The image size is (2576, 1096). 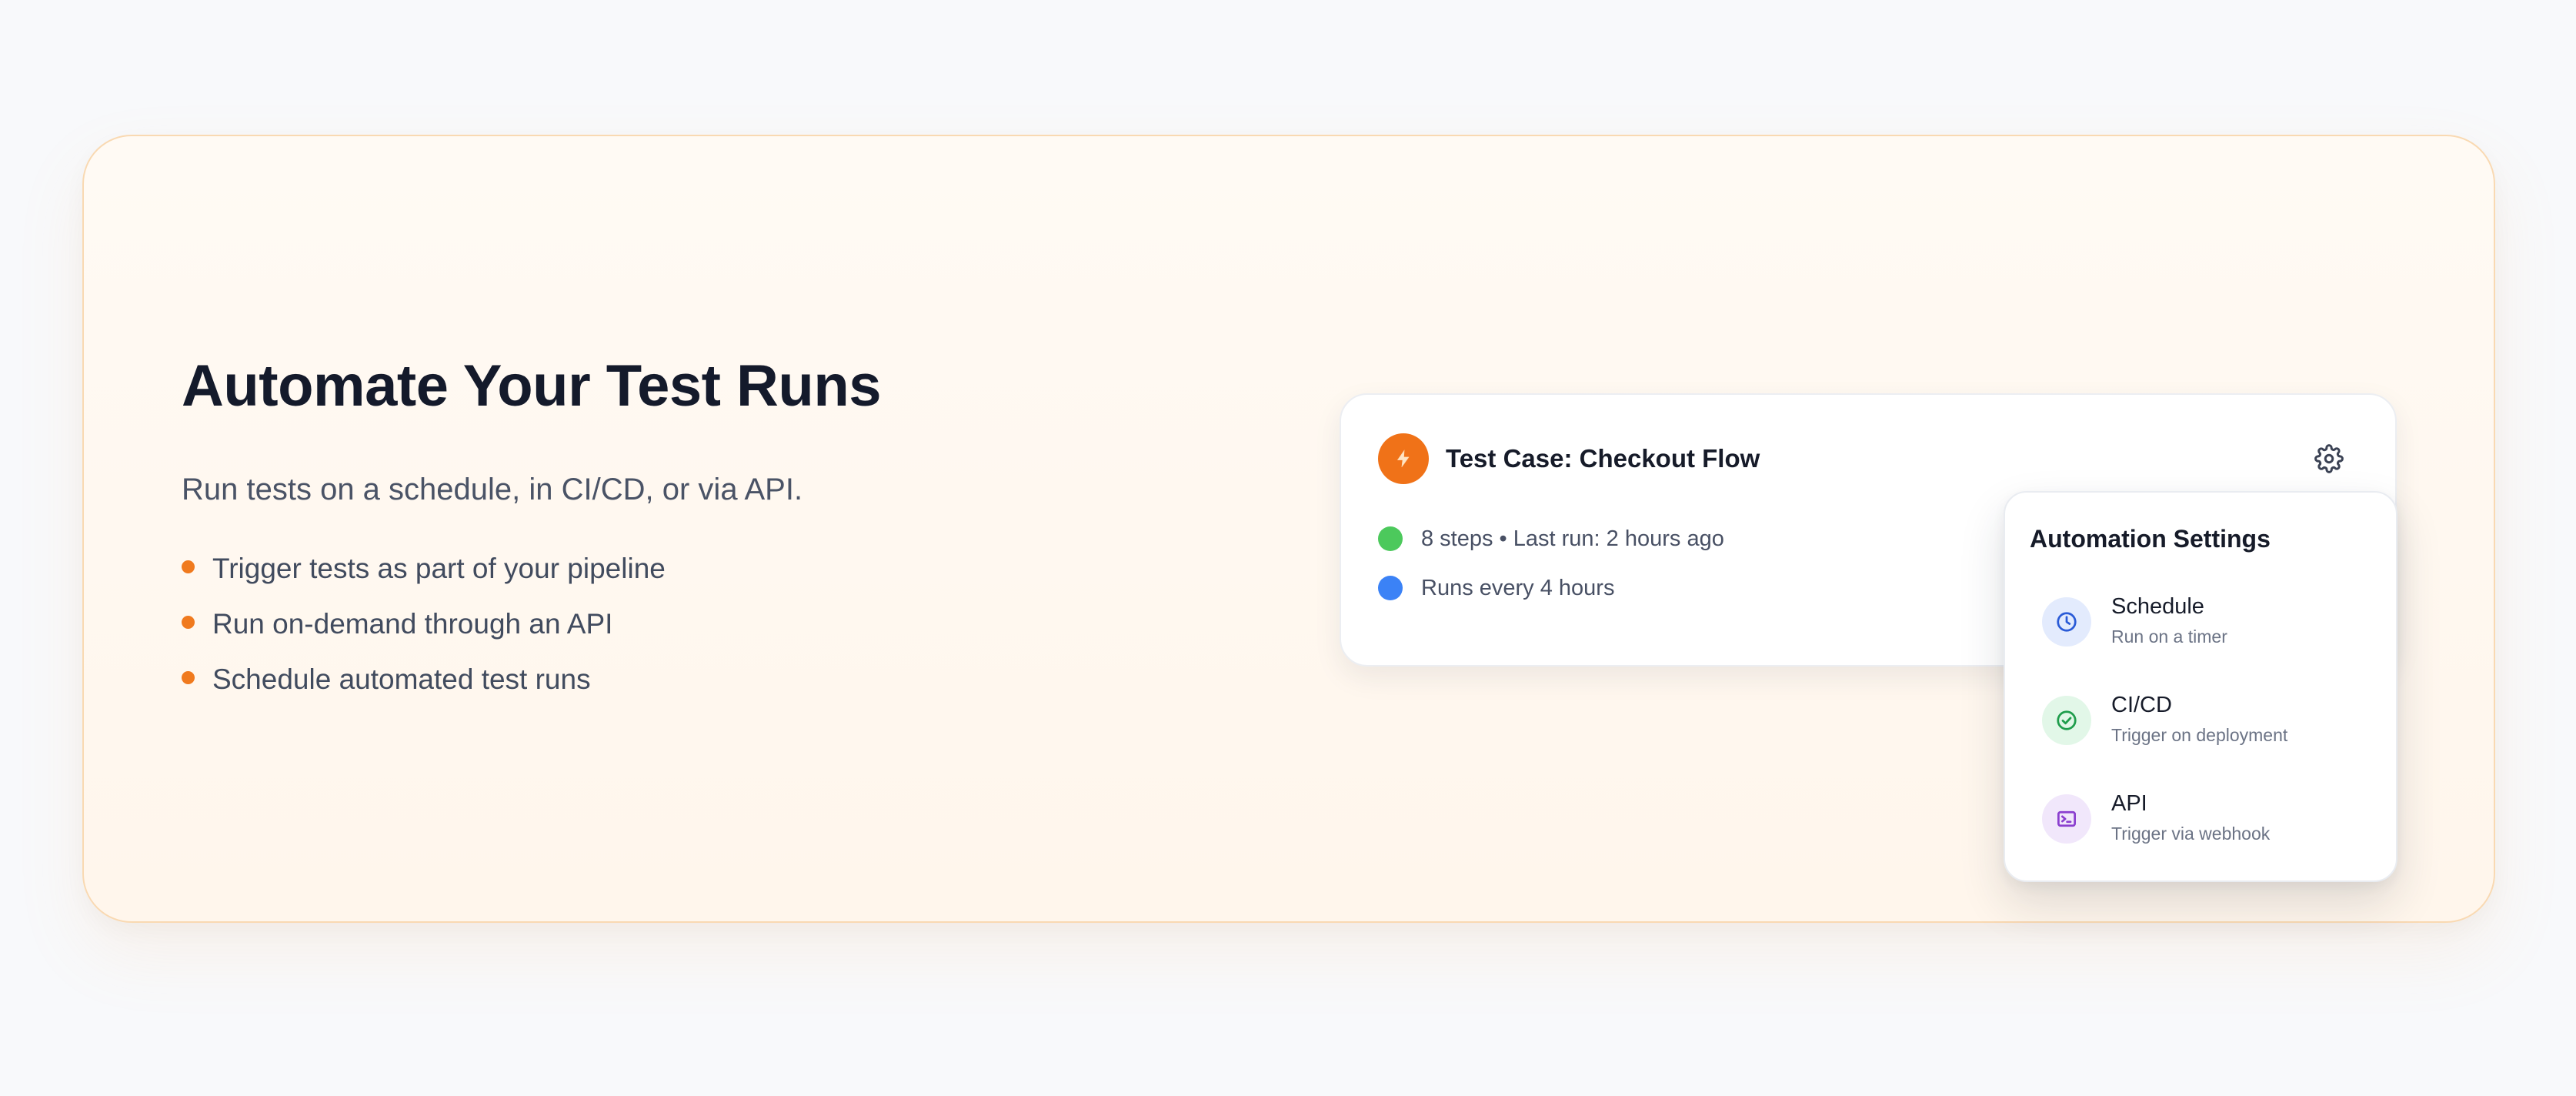 What do you see at coordinates (2129, 803) in the screenshot?
I see `menu-item-label: API` at bounding box center [2129, 803].